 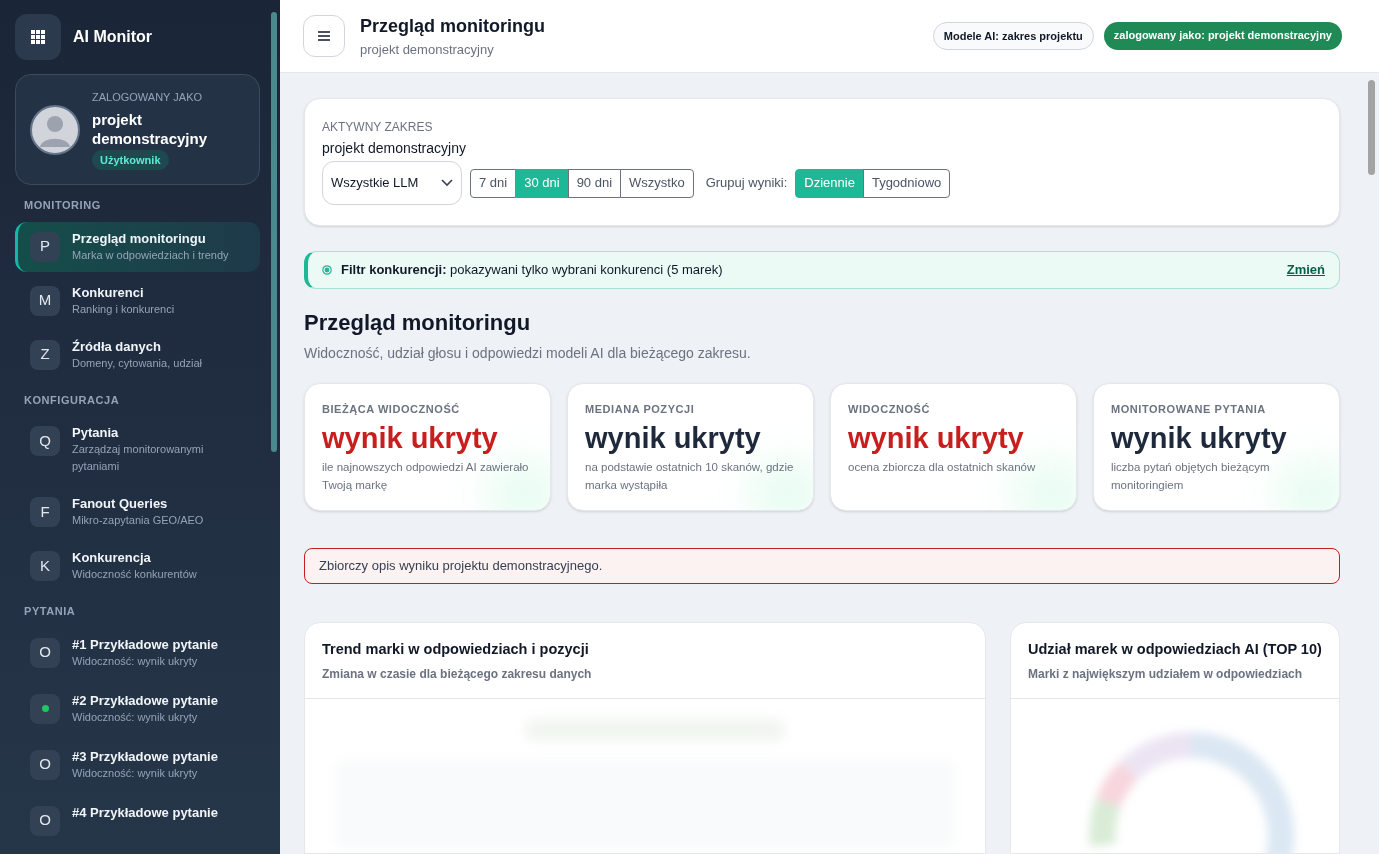 I want to click on role-badge: Użytkownik, so click(x=130, y=159).